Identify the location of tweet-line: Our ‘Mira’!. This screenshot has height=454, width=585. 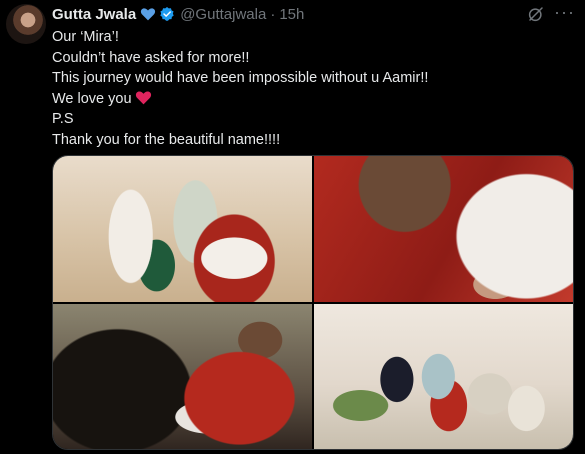
(85, 37).